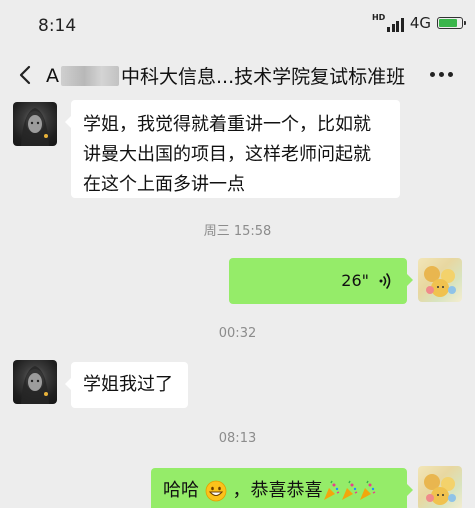  I want to click on message-text-part2: ，恭喜恭喜, so click(277, 490).